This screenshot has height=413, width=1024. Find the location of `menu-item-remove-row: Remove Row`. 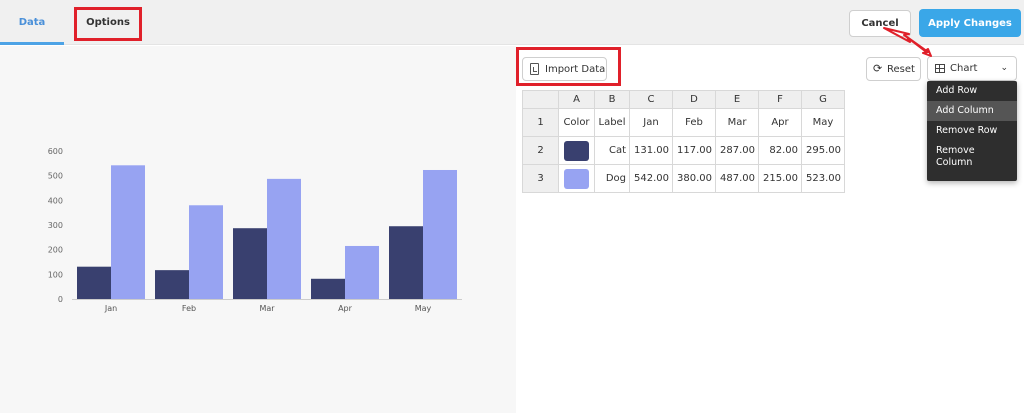

menu-item-remove-row: Remove Row is located at coordinates (972, 131).